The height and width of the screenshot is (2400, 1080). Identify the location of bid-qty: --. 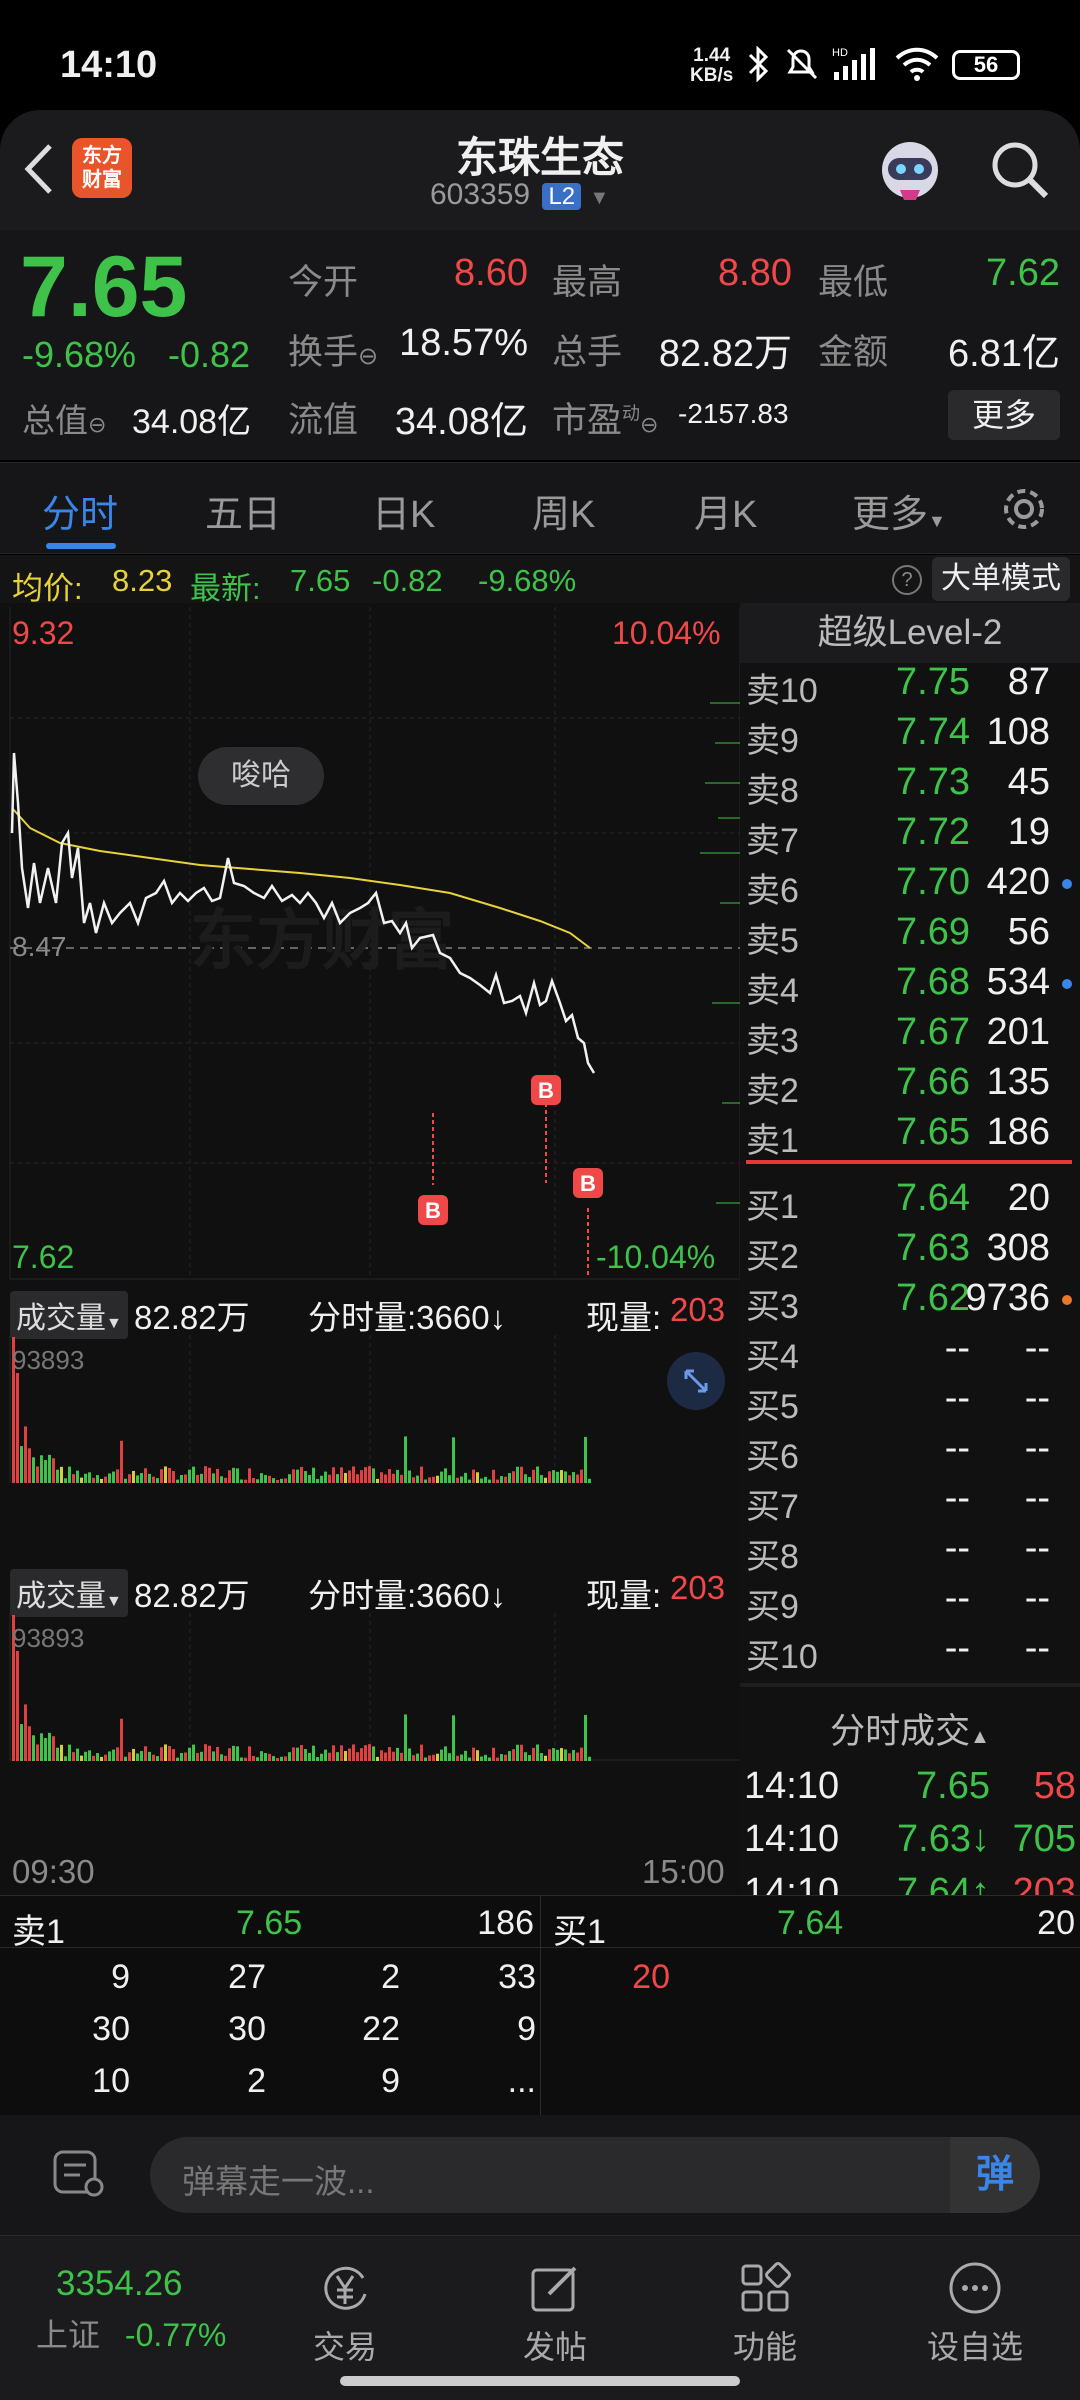
(1037, 1548).